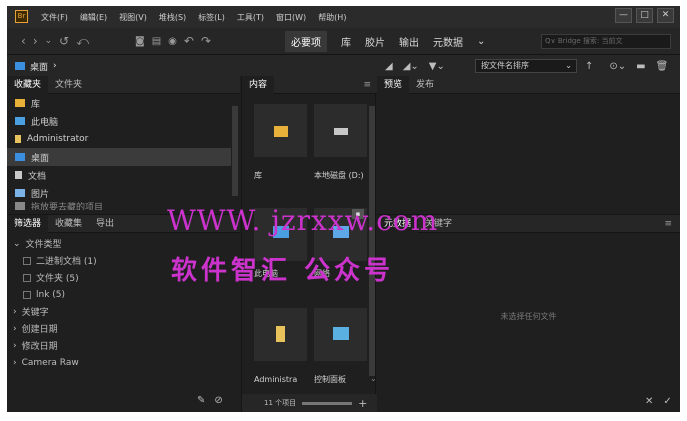  I want to click on menu-label: 标签(L), so click(211, 17).